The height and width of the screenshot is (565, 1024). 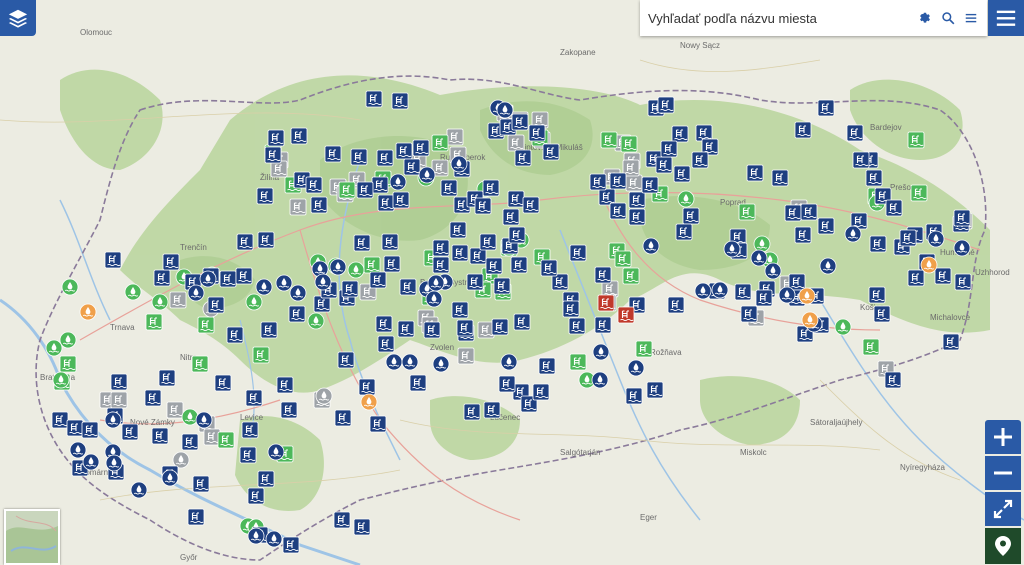 What do you see at coordinates (324, 396) in the screenshot?
I see `water-marker-gray` at bounding box center [324, 396].